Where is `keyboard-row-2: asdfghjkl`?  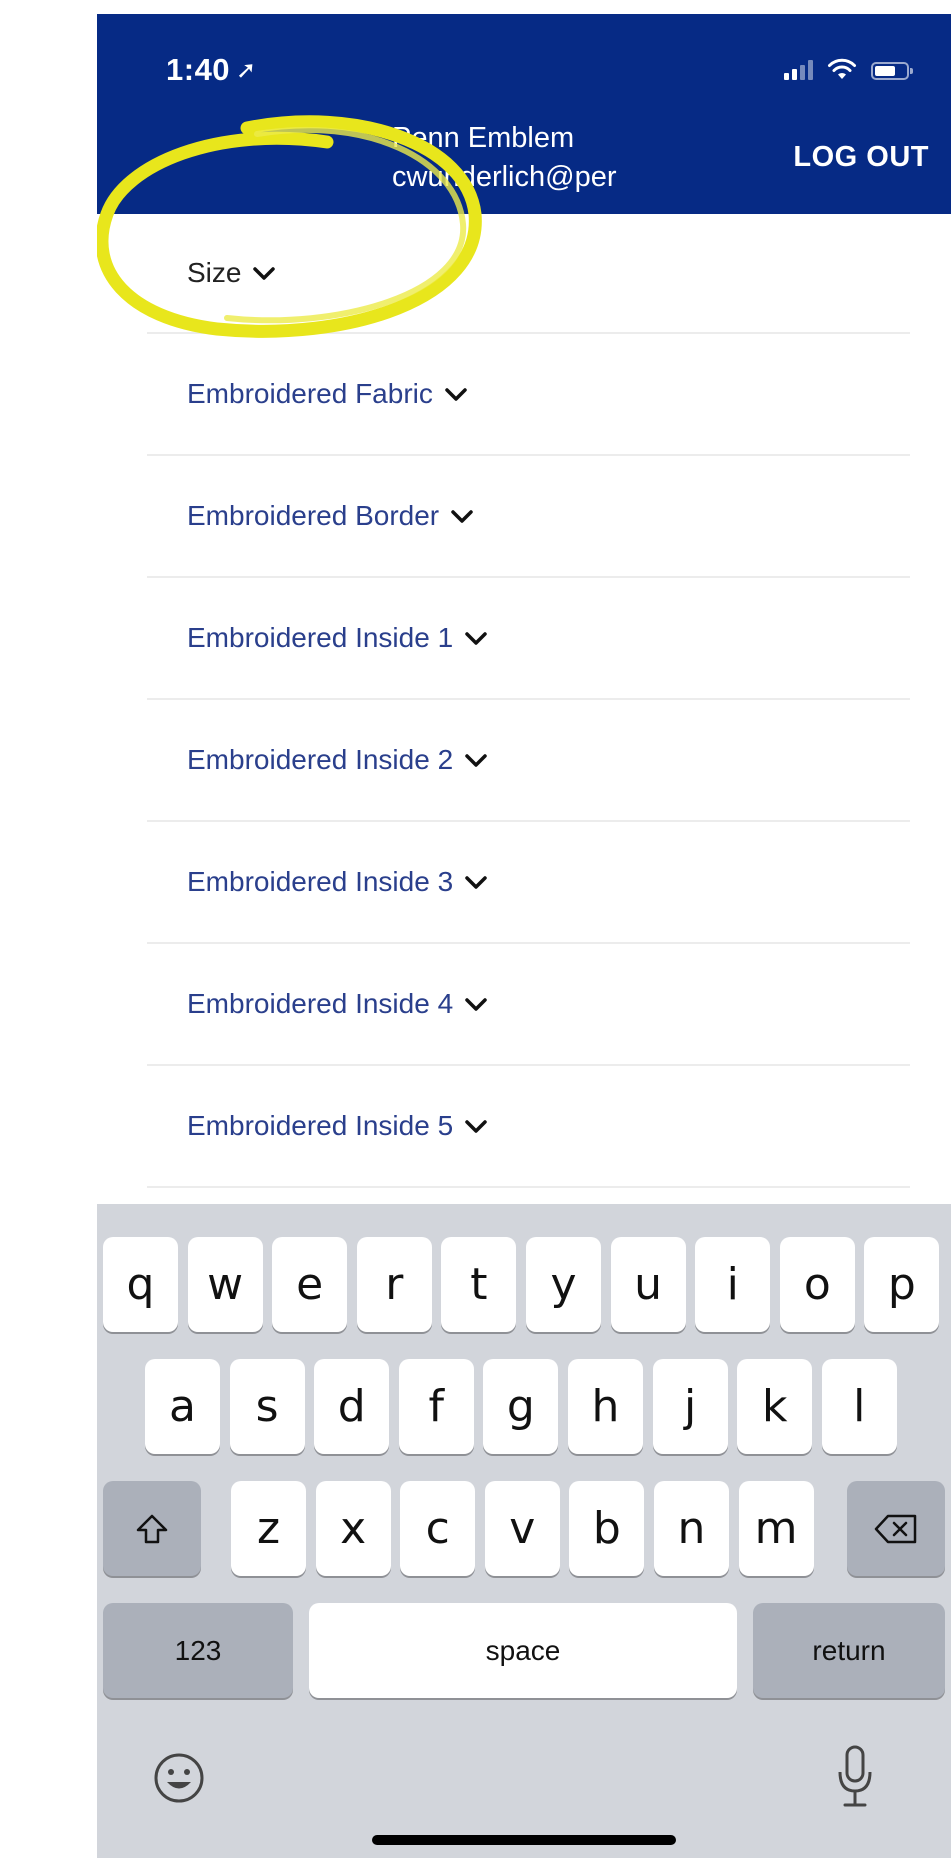 keyboard-row-2: asdfghjkl is located at coordinates (524, 1409).